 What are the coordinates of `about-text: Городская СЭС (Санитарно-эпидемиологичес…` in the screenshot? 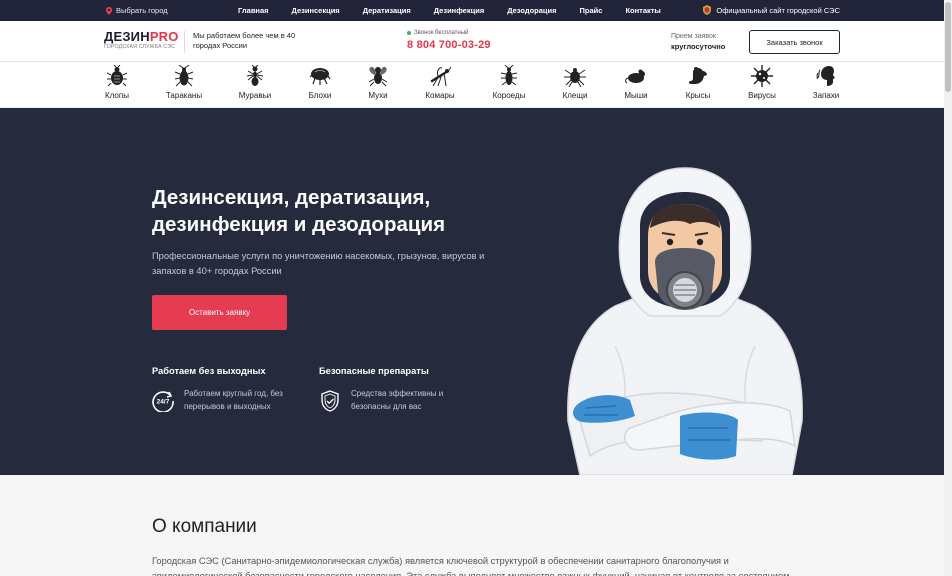 It's located at (471, 566).